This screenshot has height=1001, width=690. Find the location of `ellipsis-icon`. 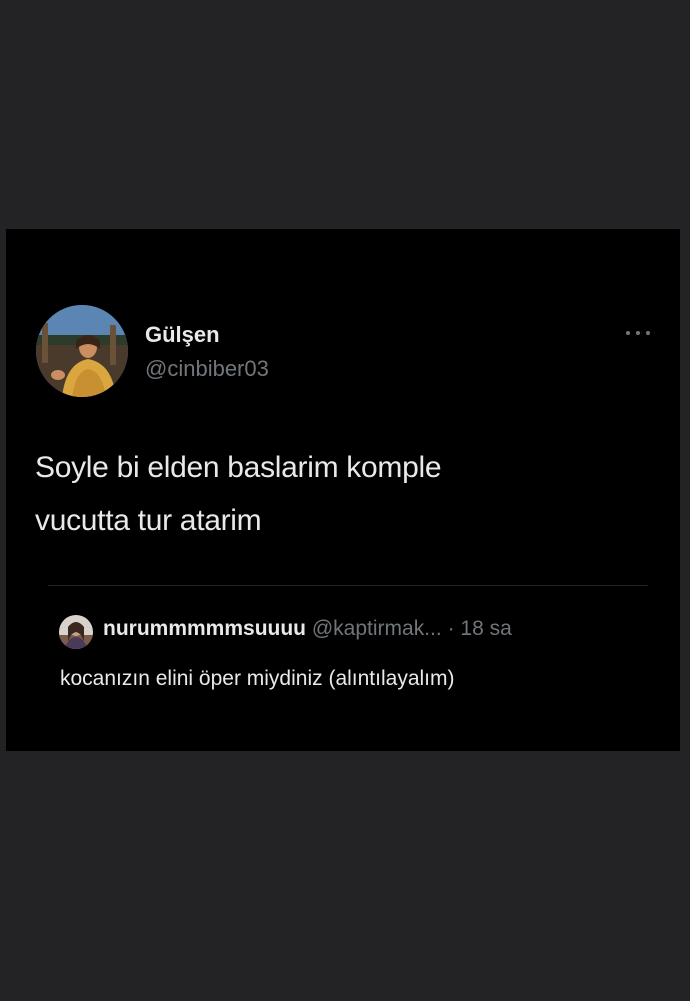

ellipsis-icon is located at coordinates (638, 333).